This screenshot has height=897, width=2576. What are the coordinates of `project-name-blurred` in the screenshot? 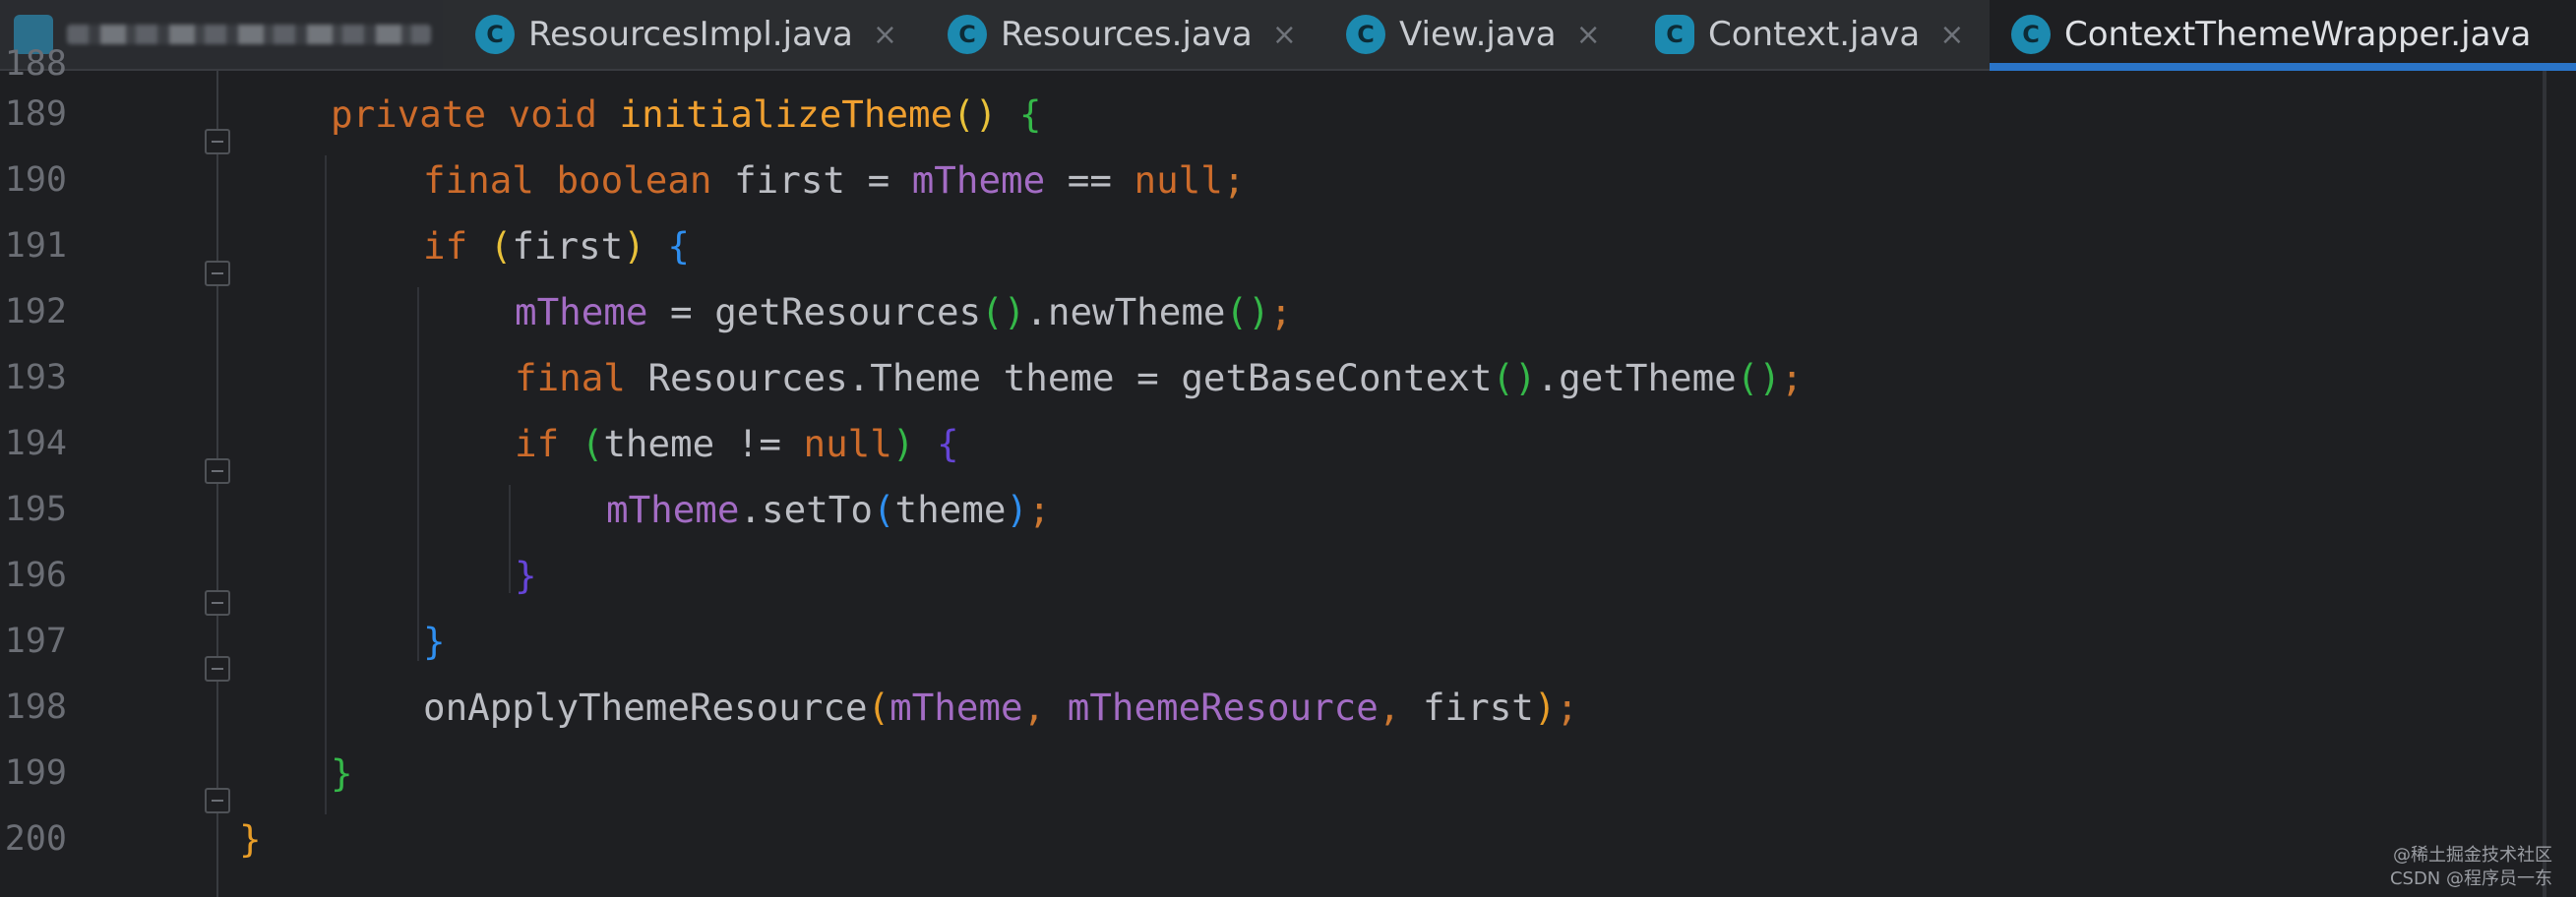 It's located at (249, 34).